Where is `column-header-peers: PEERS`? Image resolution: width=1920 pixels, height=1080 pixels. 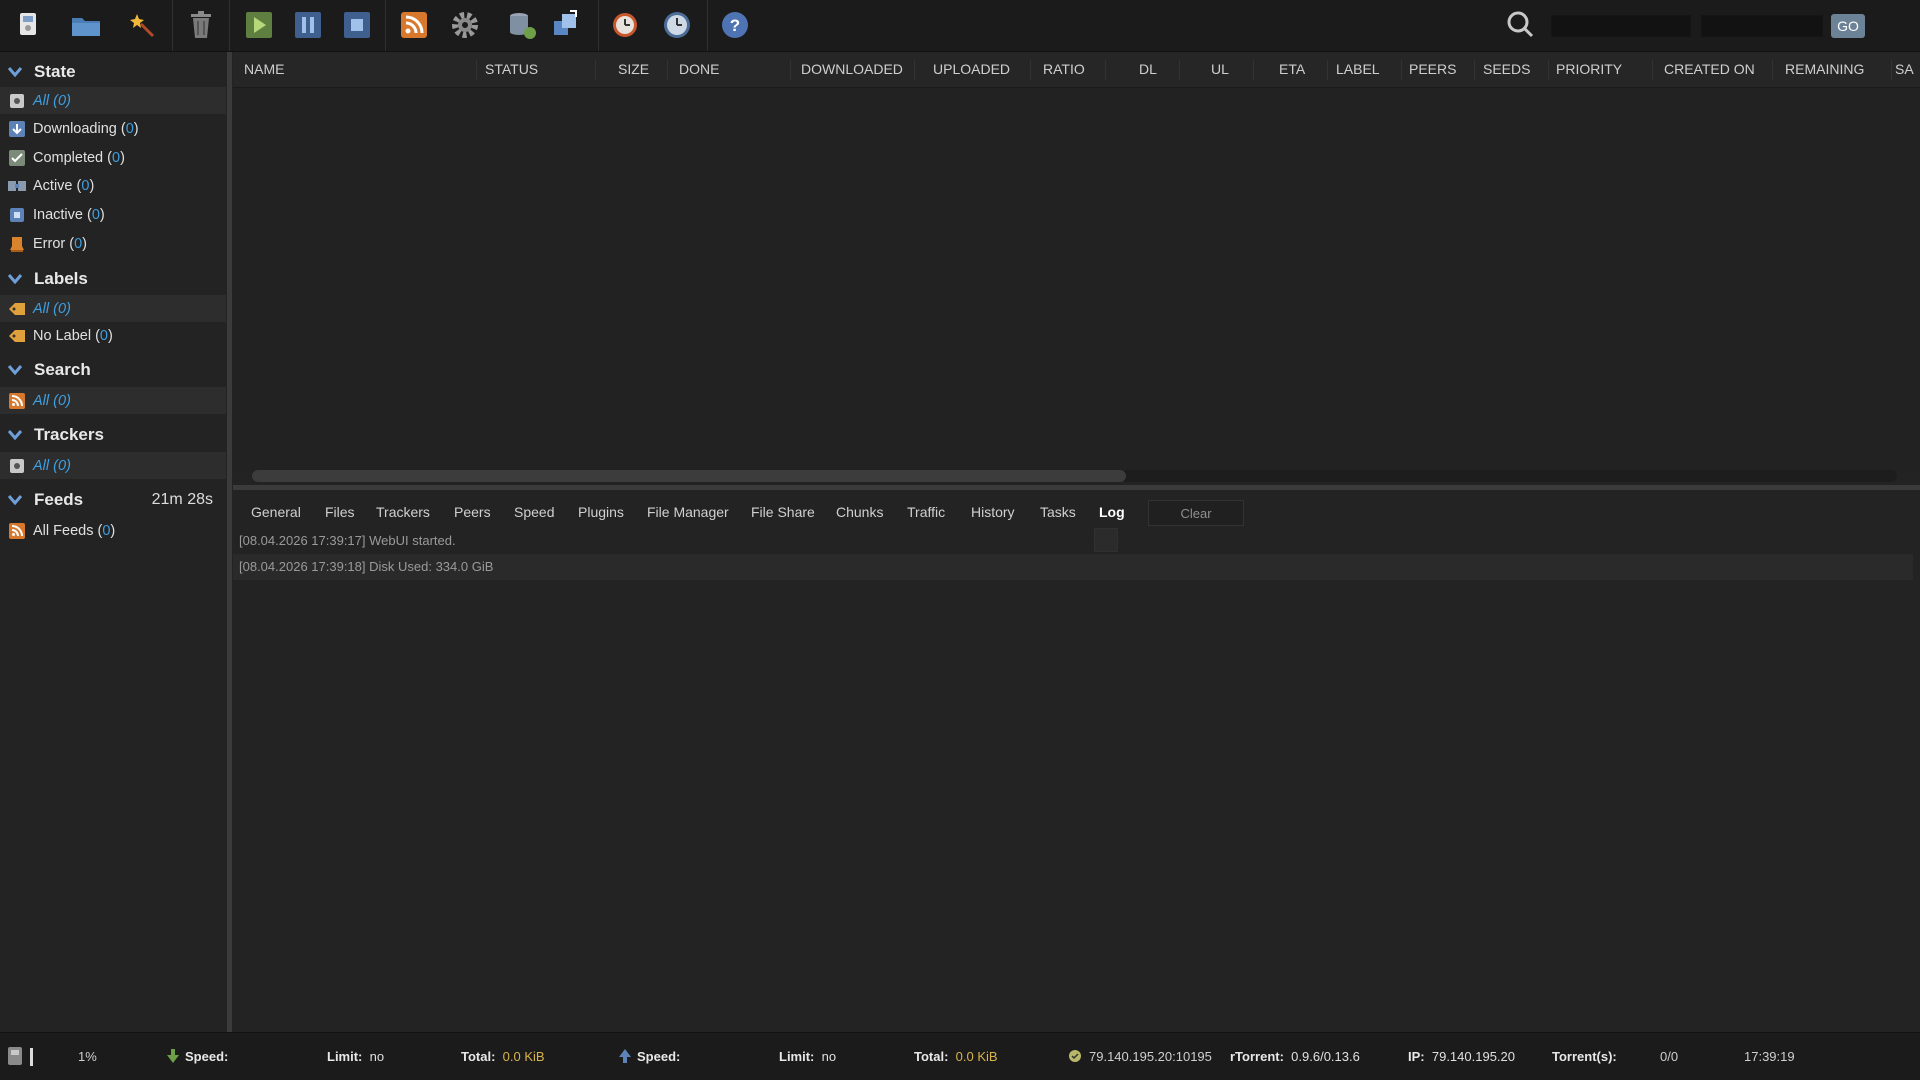 column-header-peers: PEERS is located at coordinates (1439, 69).